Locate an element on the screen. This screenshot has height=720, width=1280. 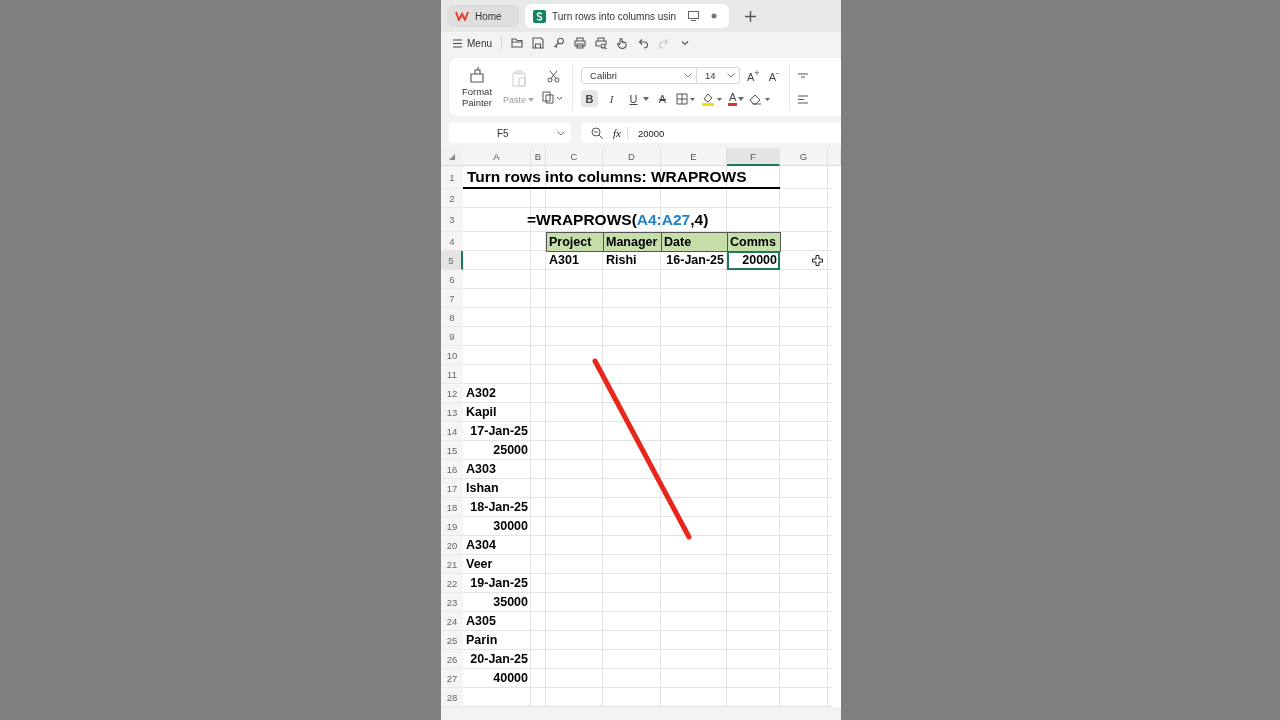
grow-font-button: A$^{+}$ is located at coordinates (753, 75).